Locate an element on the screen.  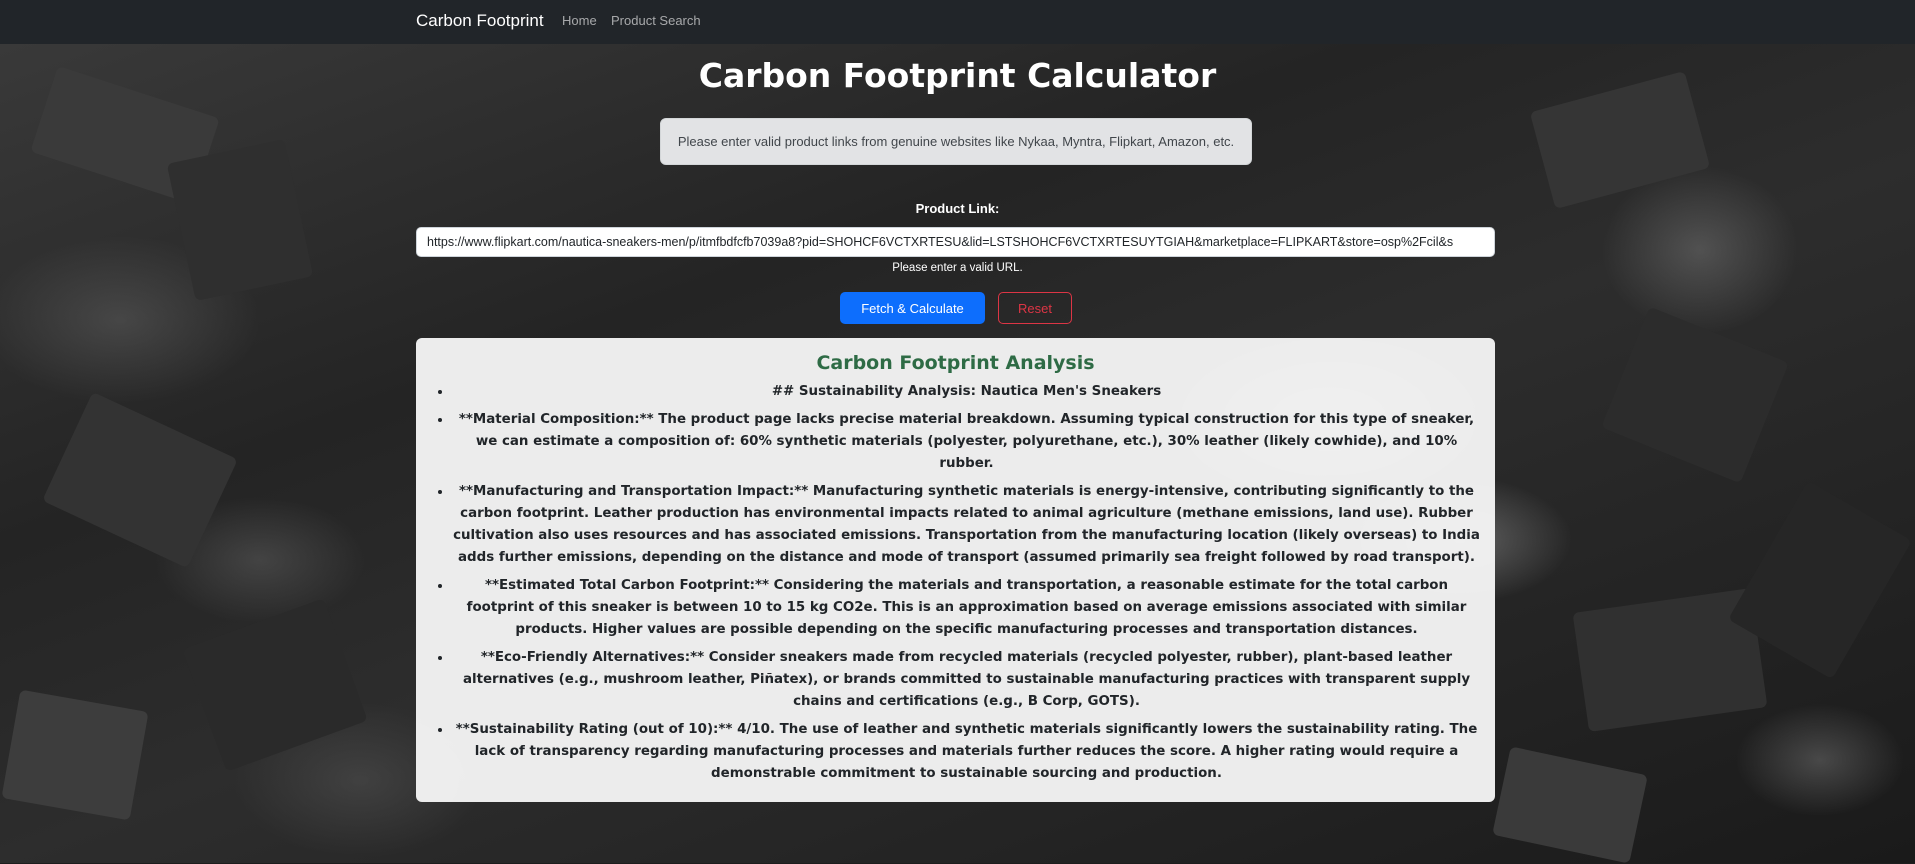
url-validation-message: Please enter a valid URL. is located at coordinates (957, 268).